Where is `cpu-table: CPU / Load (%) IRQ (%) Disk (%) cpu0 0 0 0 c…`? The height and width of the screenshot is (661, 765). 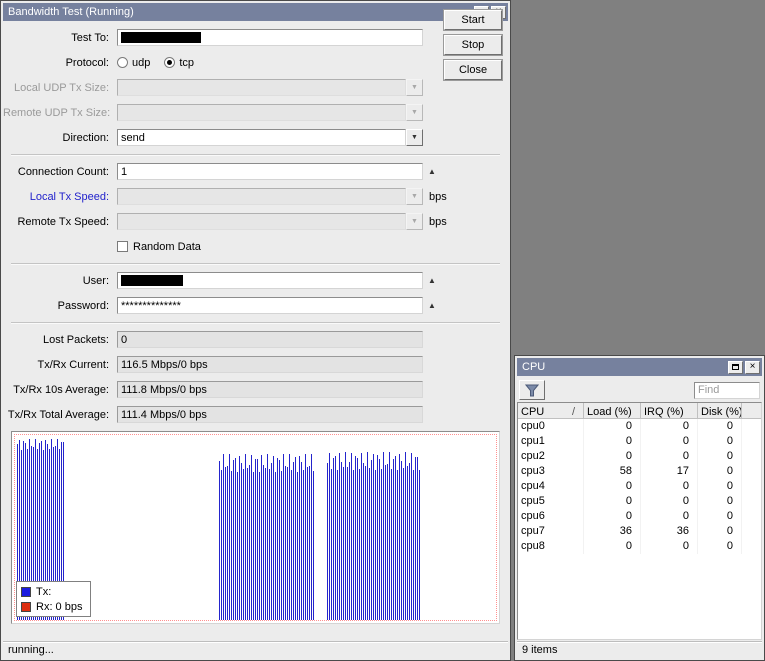 cpu-table: CPU / Load (%) IRQ (%) Disk (%) cpu0 0 0 0 c… is located at coordinates (639, 521).